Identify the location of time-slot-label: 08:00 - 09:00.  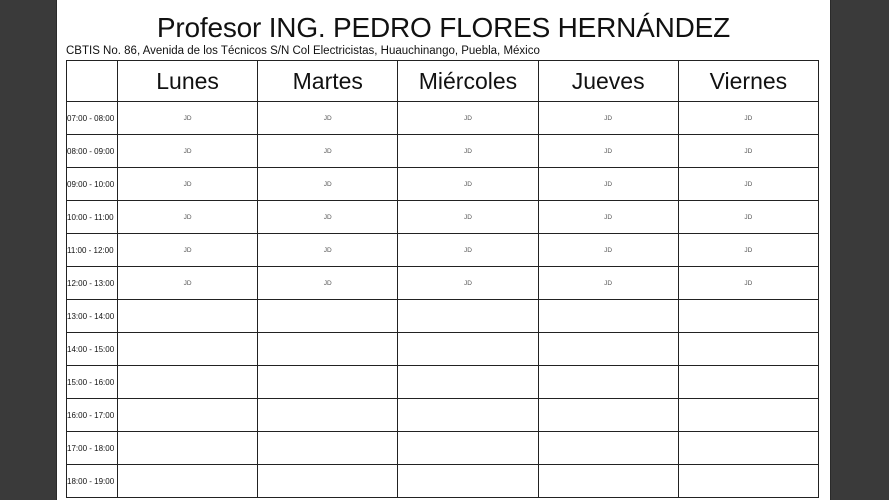
(92, 151).